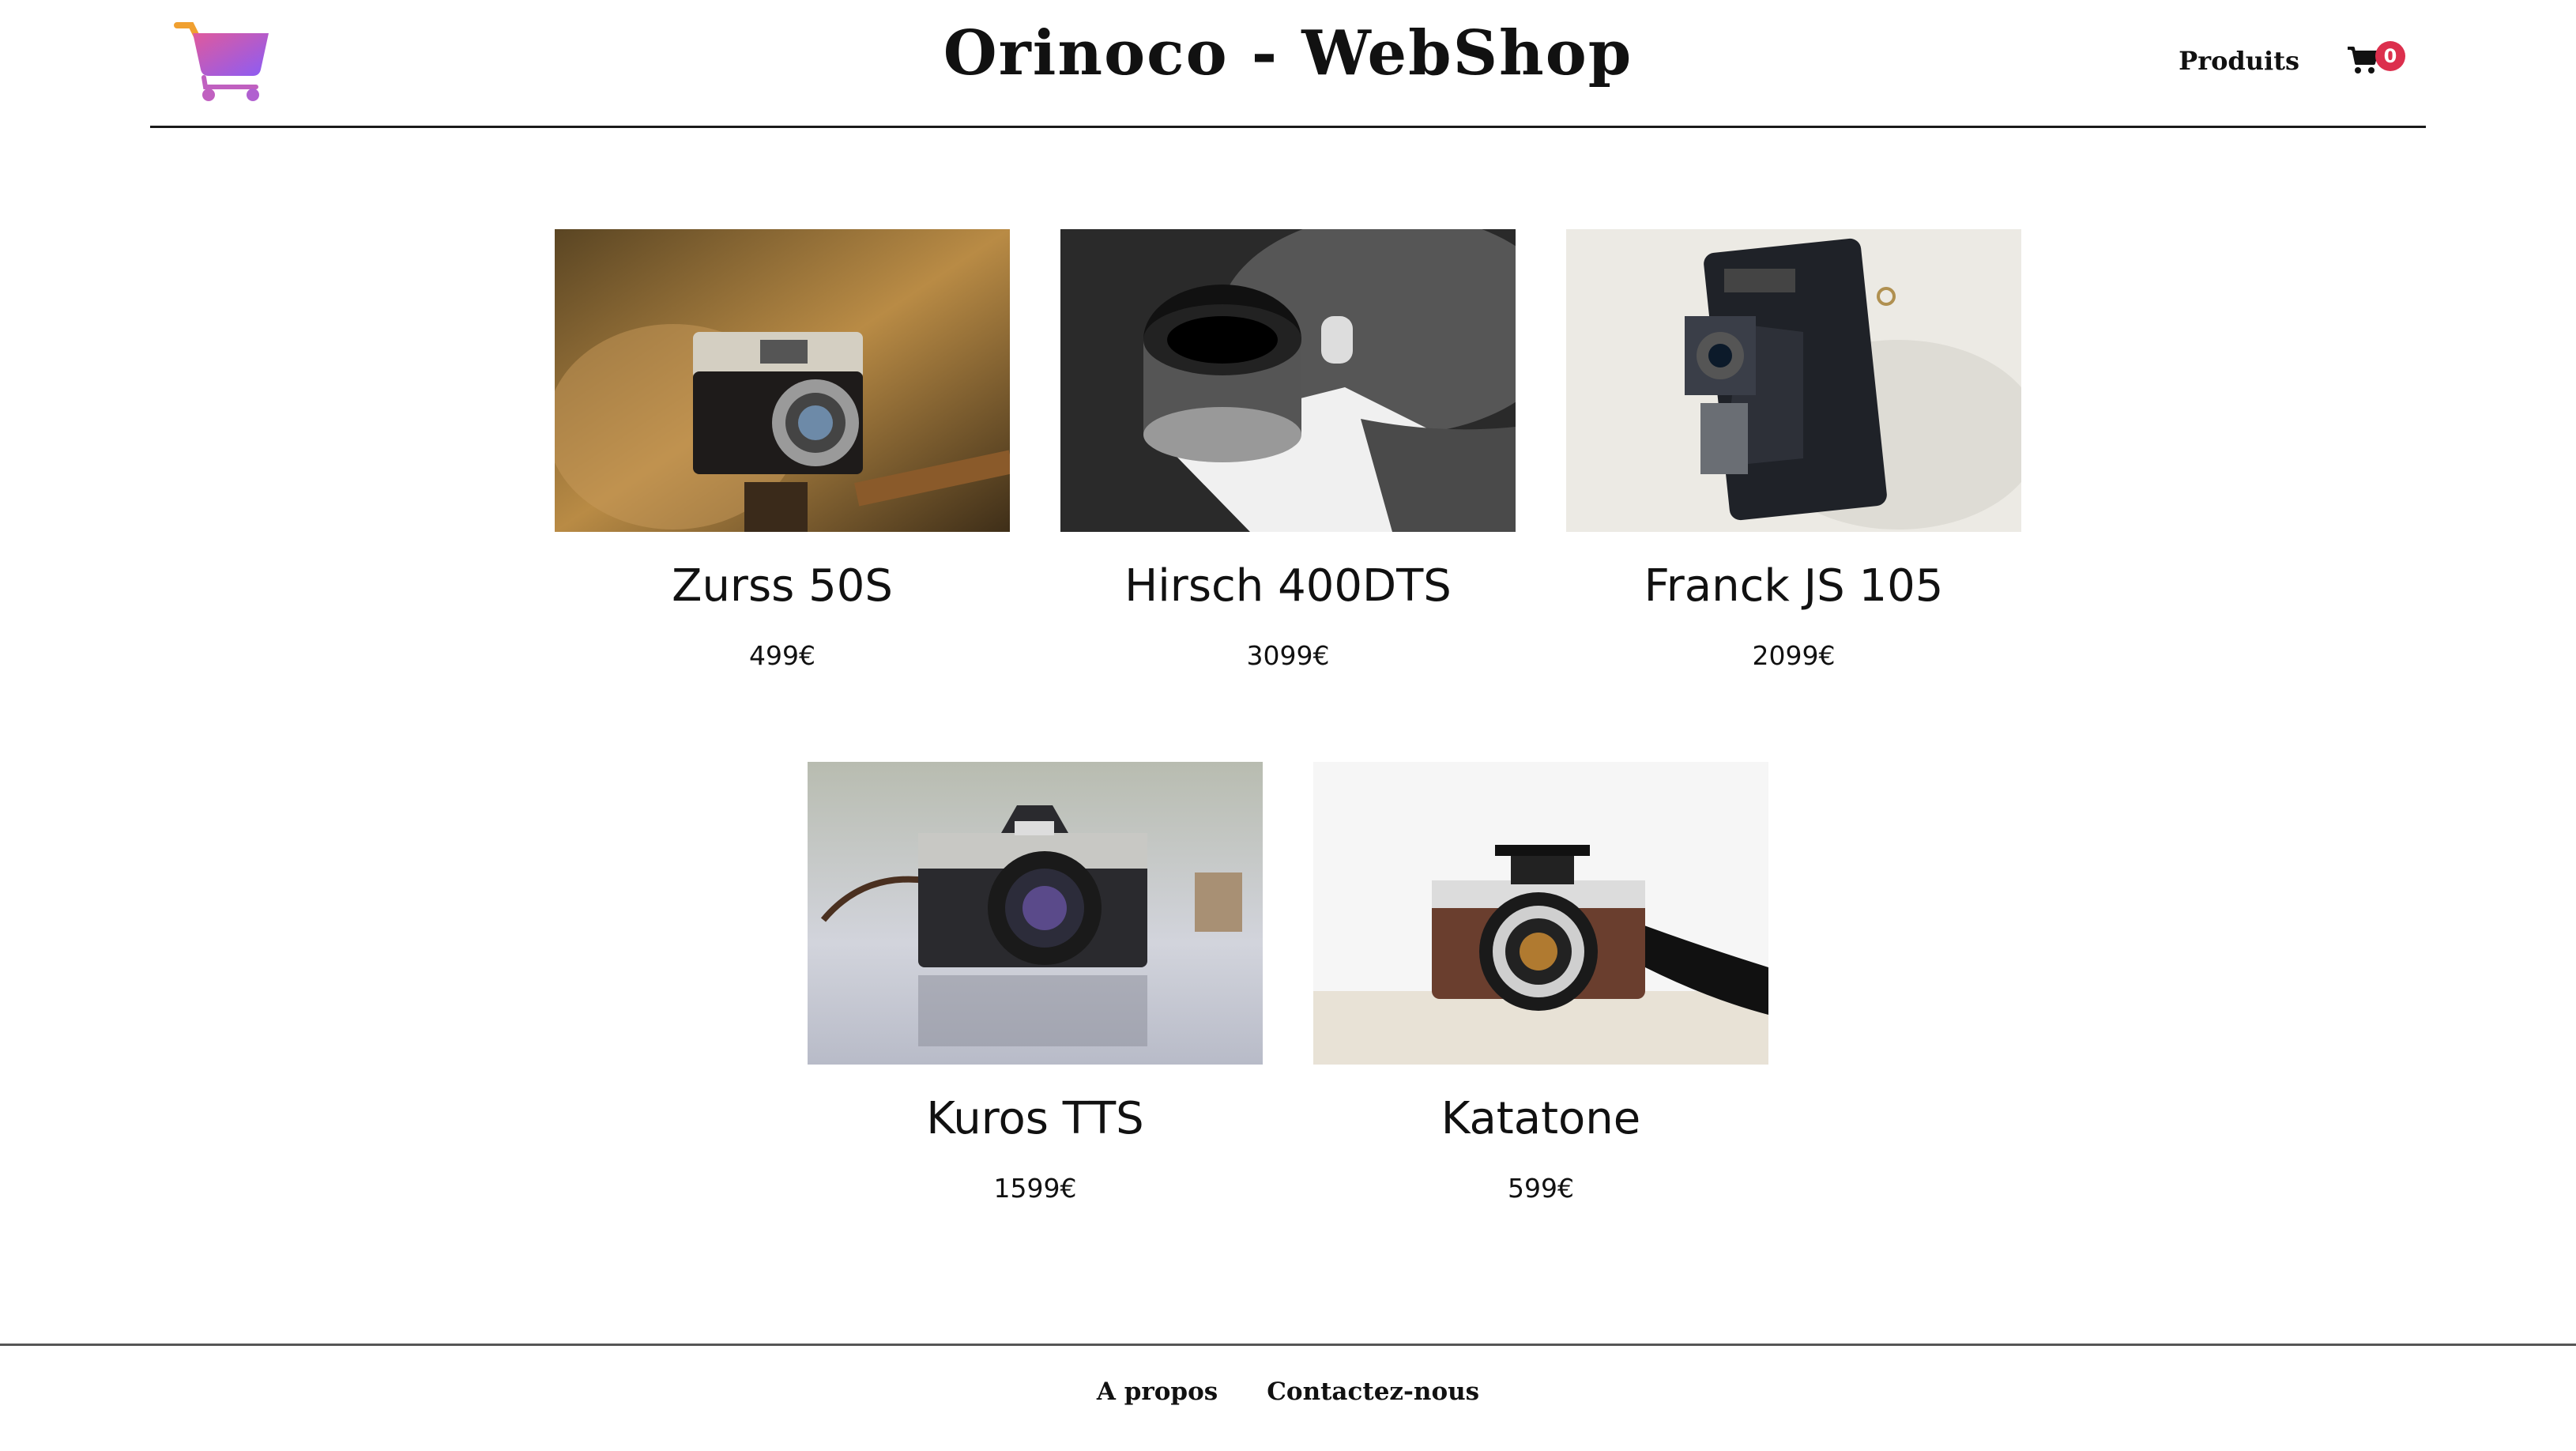 Image resolution: width=2576 pixels, height=1451 pixels. I want to click on main-nav: Produits 0, so click(2292, 61).